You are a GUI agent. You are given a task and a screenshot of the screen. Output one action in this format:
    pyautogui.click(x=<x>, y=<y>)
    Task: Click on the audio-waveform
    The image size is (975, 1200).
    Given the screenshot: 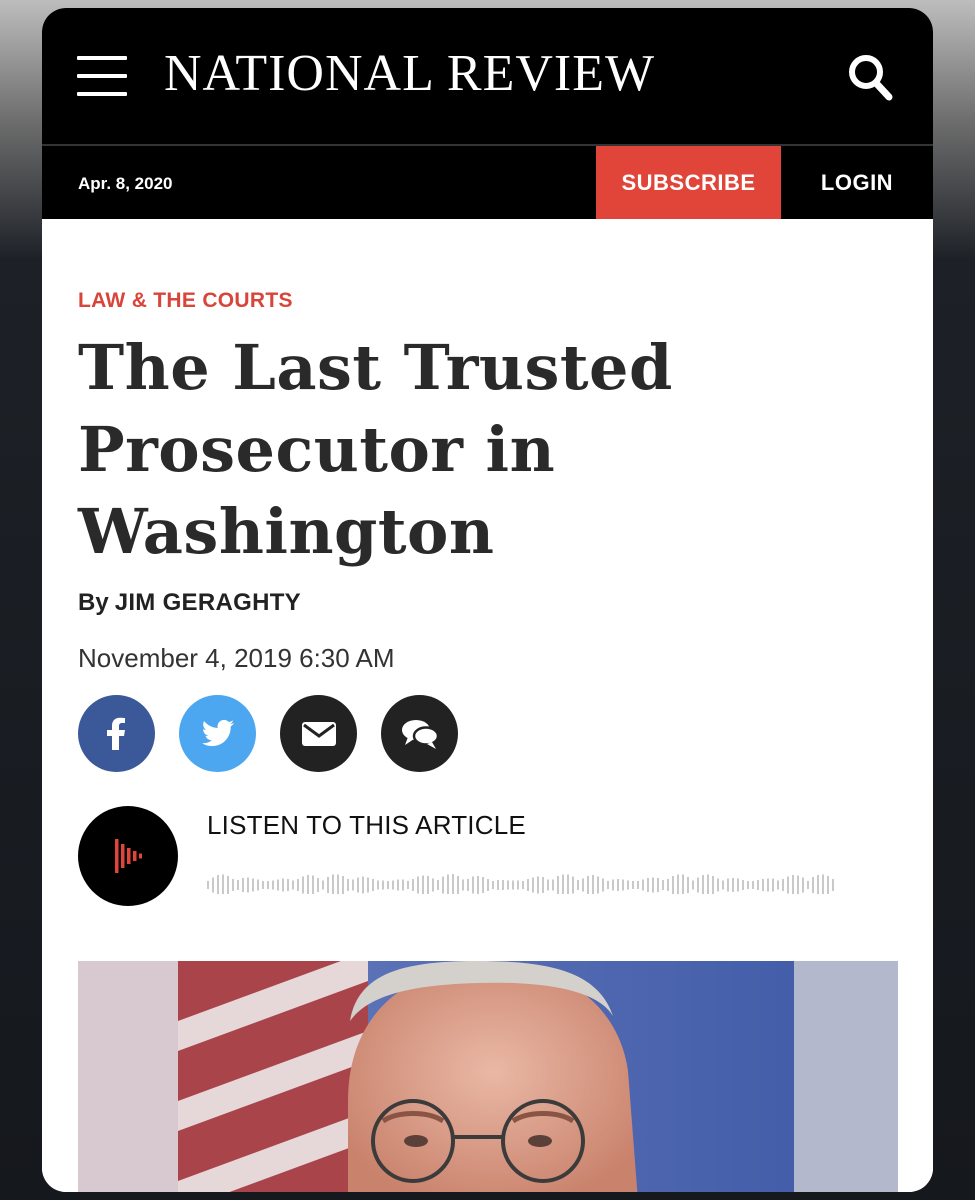 What is the action you would take?
    pyautogui.click(x=522, y=879)
    